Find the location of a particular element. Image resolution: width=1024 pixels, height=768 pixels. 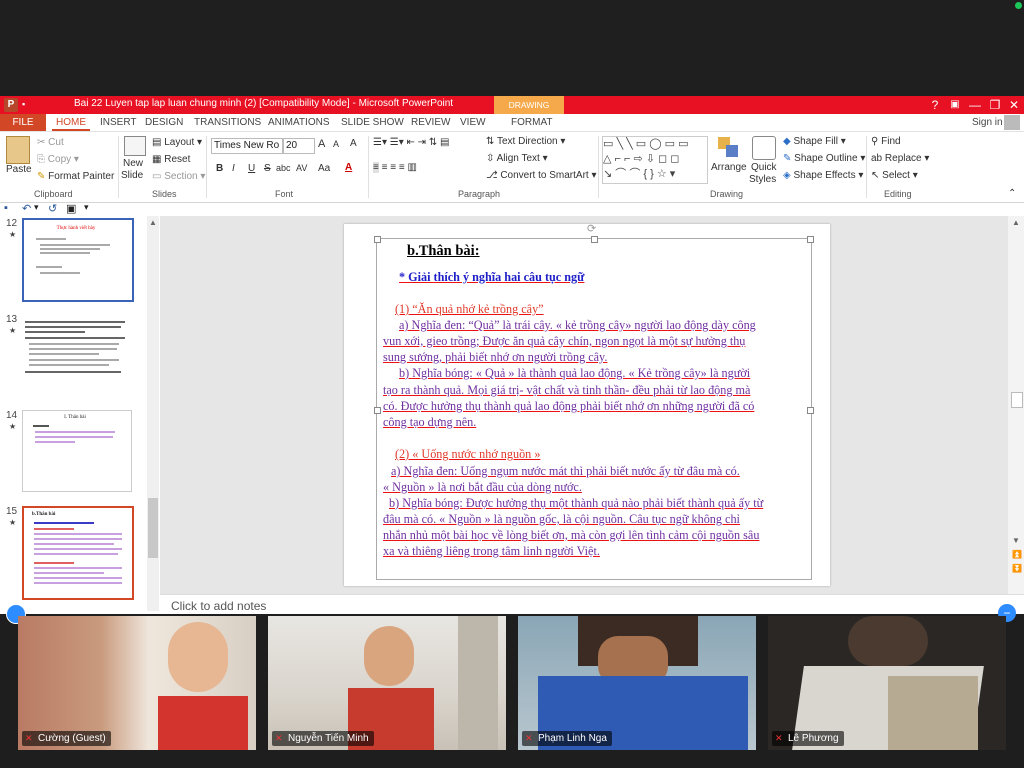

minimize-button: — is located at coordinates (975, 105).